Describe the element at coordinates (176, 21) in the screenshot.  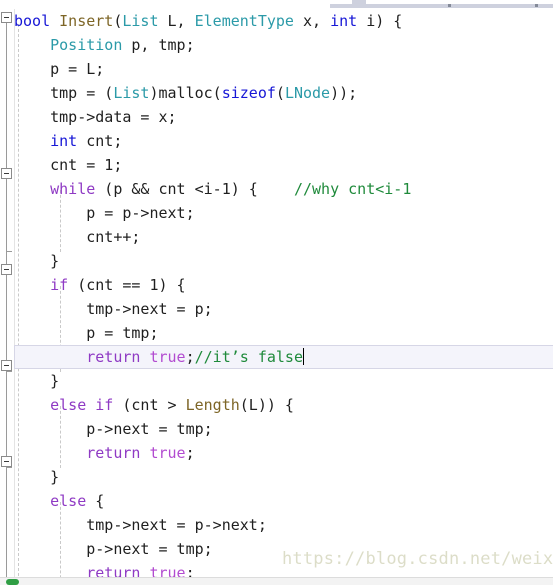
I see `code-token-plain: L,` at that location.